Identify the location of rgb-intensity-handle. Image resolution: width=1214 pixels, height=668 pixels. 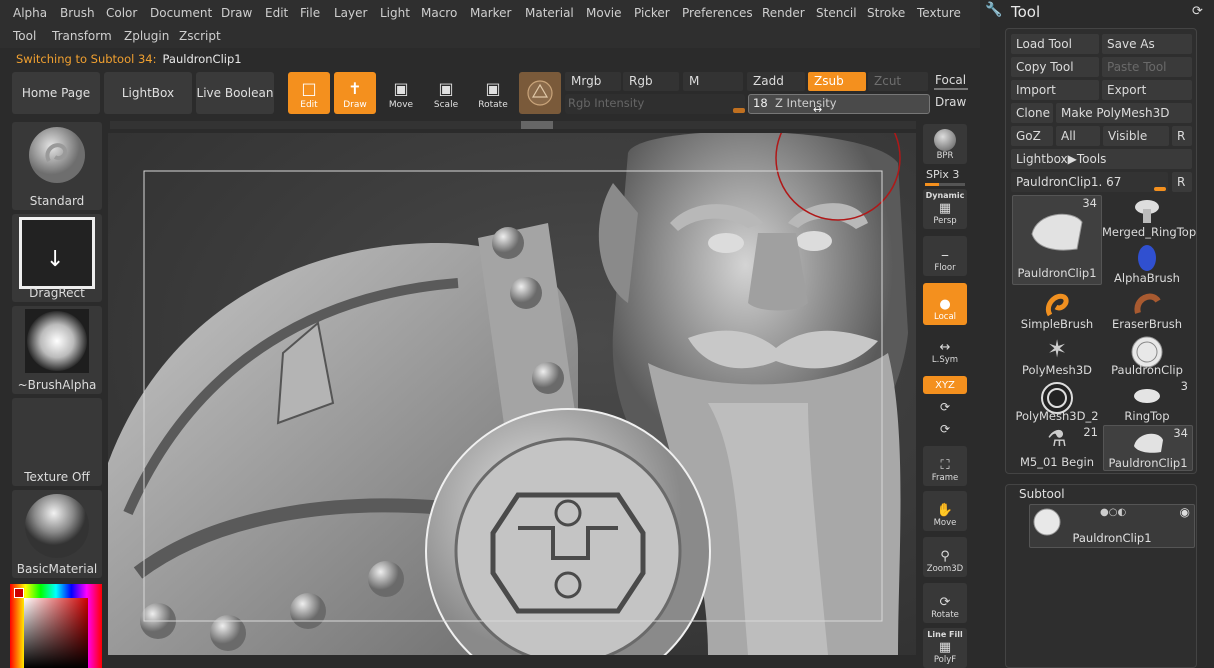
(739, 110).